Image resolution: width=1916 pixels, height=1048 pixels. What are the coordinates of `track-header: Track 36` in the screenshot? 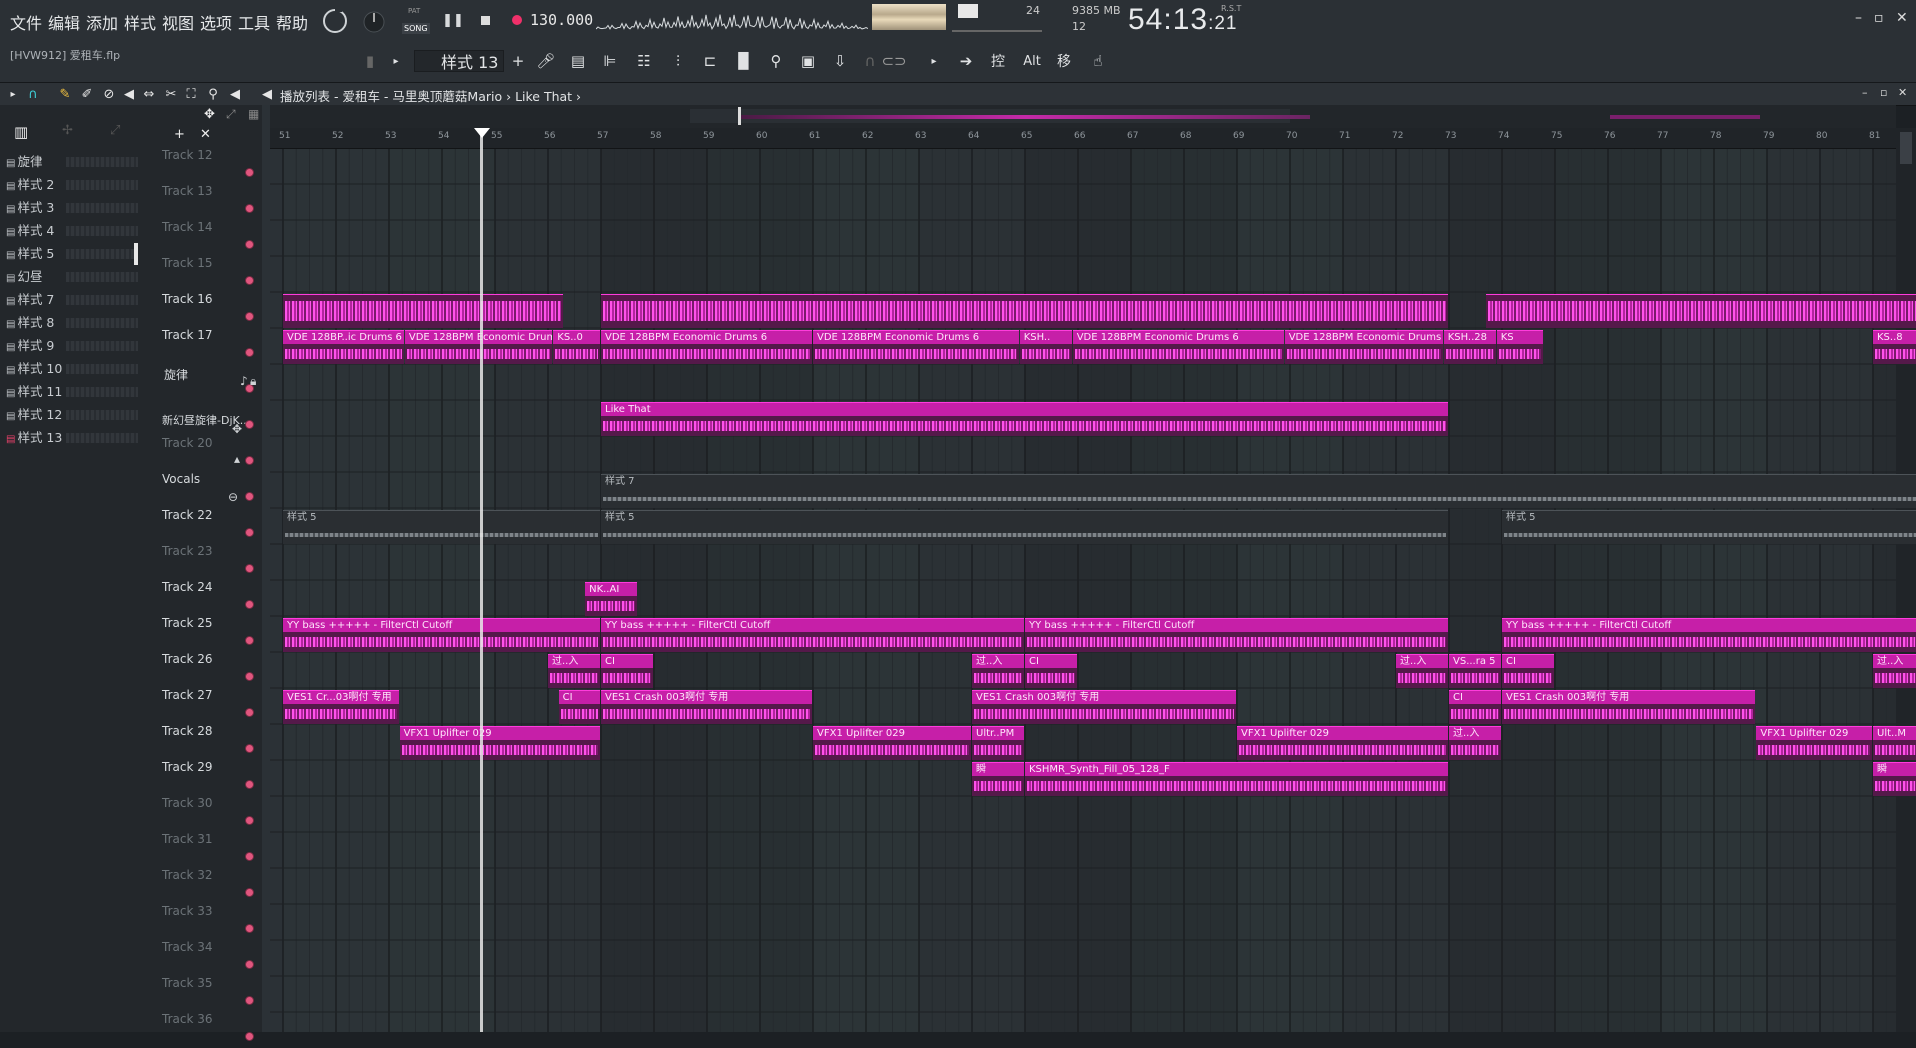 It's located at (203, 1030).